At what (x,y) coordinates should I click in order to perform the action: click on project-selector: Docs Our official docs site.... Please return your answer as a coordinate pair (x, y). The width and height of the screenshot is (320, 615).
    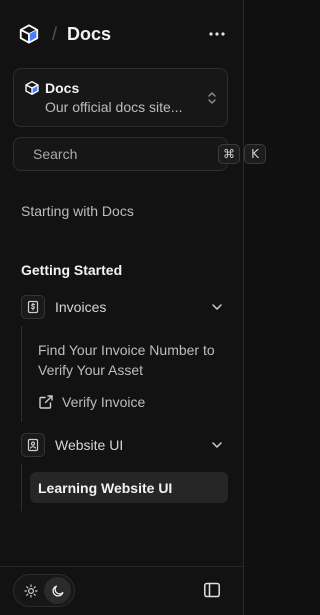
    Looking at the image, I should click on (120, 97).